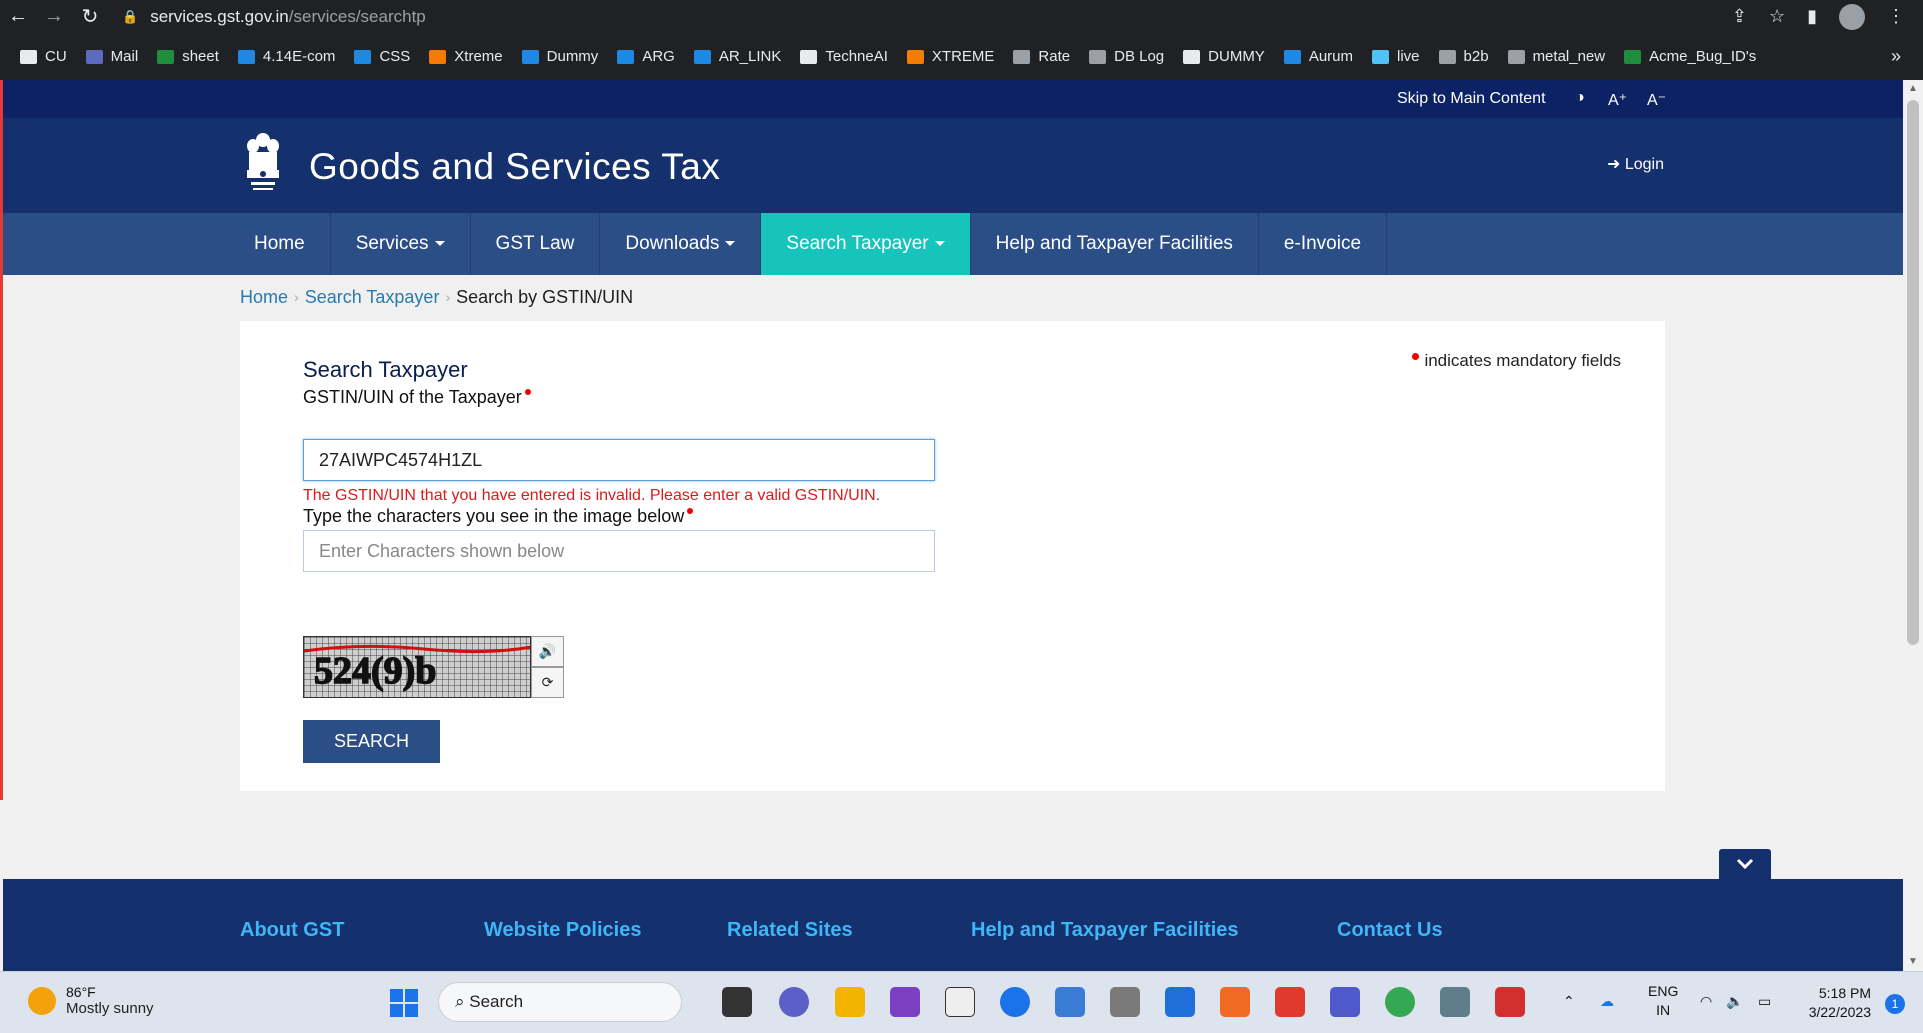 The width and height of the screenshot is (1923, 1033). What do you see at coordinates (1126, 56) in the screenshot?
I see `bookmark-item: DB Log` at bounding box center [1126, 56].